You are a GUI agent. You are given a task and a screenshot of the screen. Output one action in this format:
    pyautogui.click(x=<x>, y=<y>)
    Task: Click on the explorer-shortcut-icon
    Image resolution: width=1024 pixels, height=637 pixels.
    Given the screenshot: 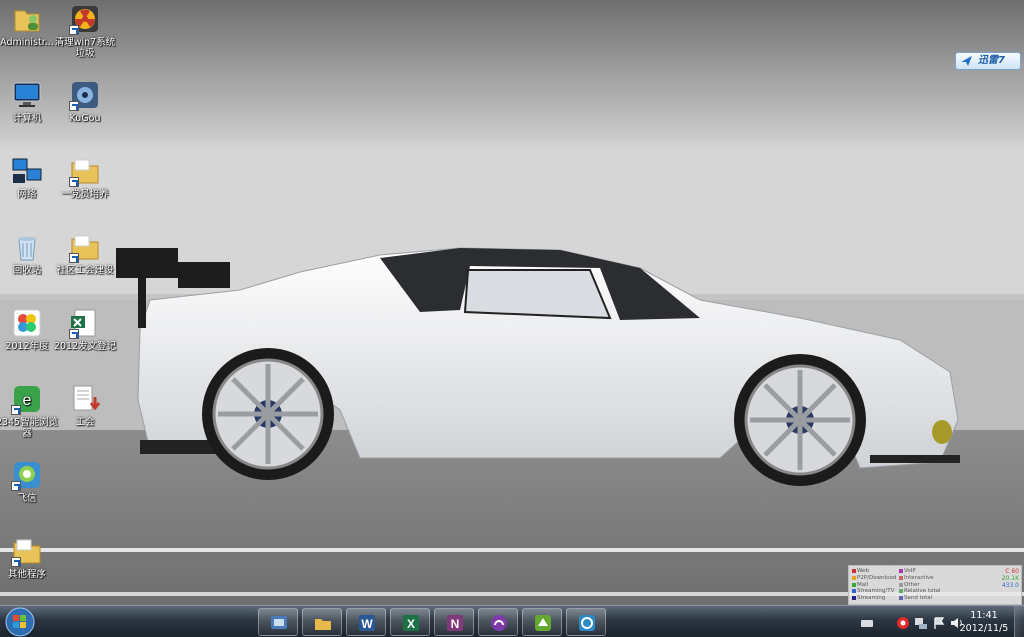 What is the action you would take?
    pyautogui.click(x=279, y=622)
    